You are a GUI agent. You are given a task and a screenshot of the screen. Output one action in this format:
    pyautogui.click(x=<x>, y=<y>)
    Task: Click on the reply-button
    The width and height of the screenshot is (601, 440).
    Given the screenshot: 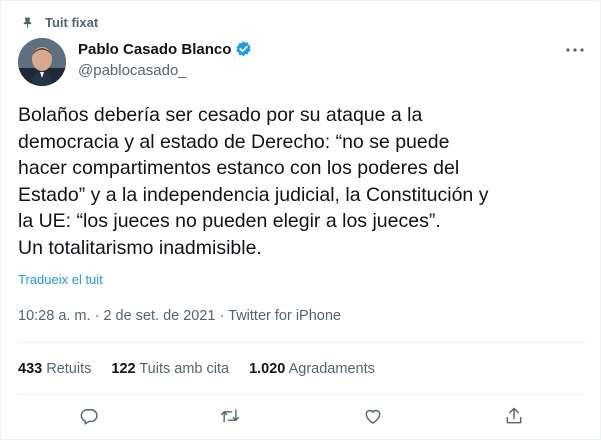 What is the action you would take?
    pyautogui.click(x=89, y=416)
    